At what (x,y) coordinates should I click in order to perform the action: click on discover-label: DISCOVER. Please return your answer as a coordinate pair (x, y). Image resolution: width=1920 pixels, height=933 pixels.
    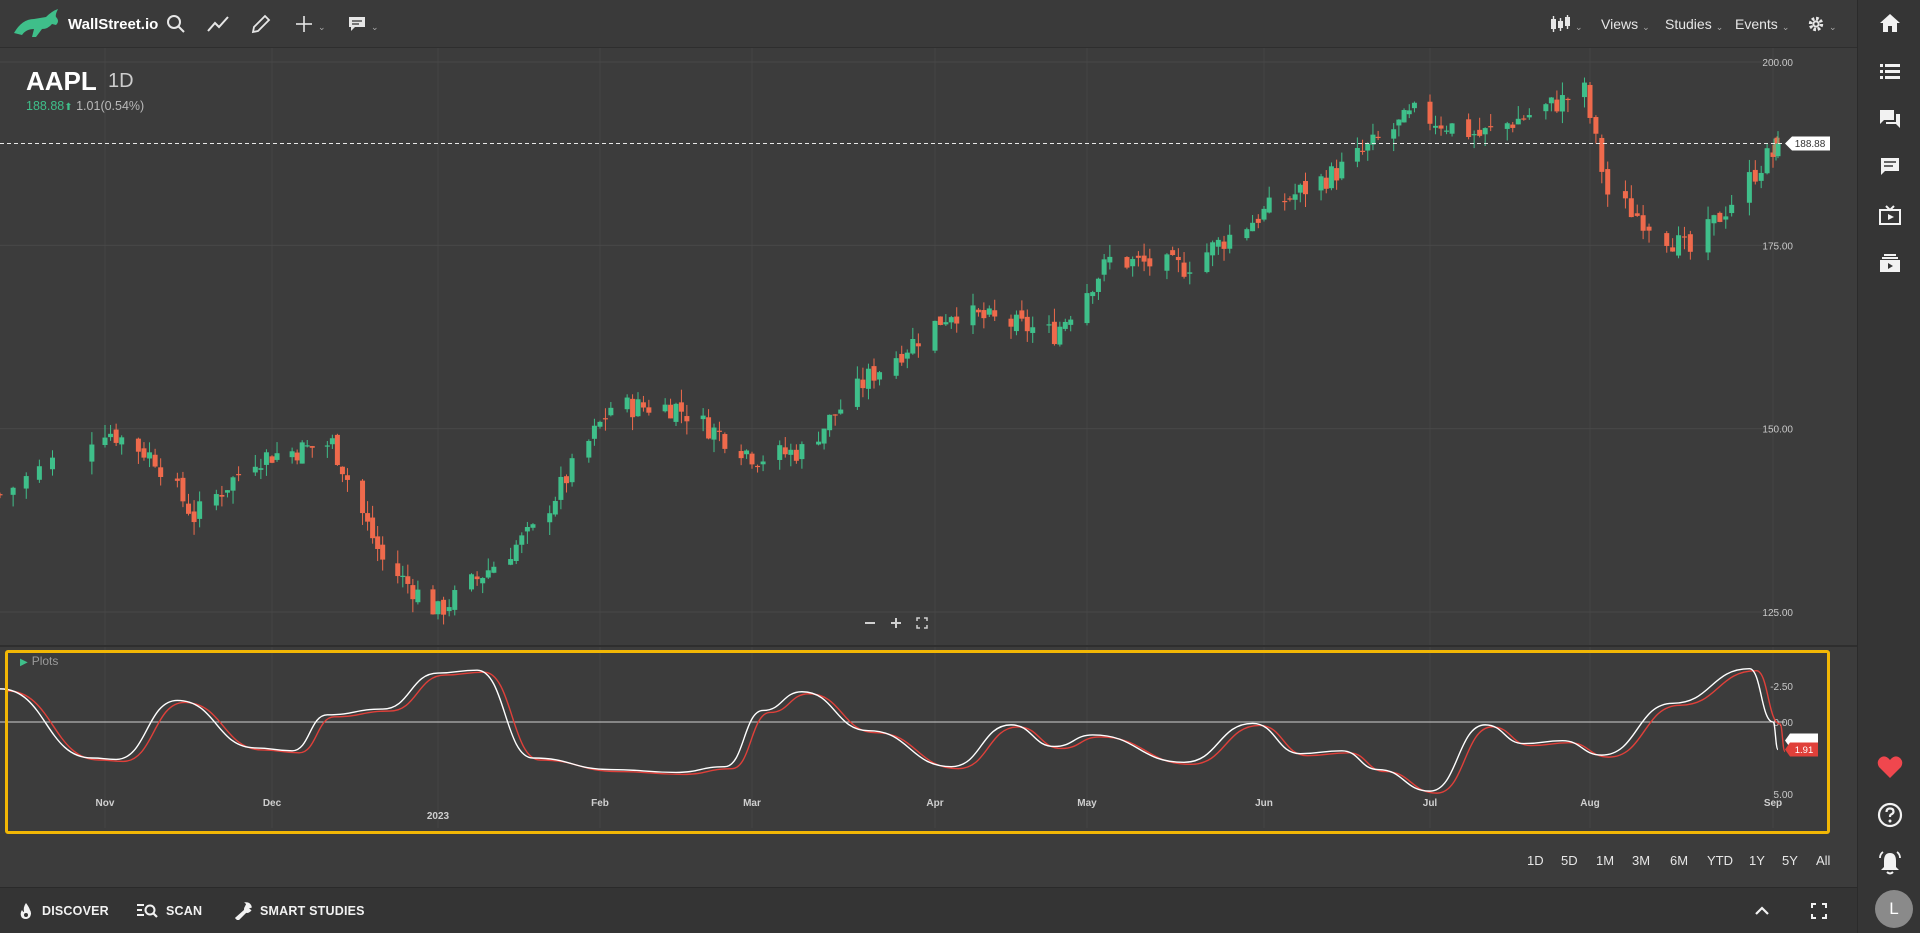
    Looking at the image, I should click on (75, 911).